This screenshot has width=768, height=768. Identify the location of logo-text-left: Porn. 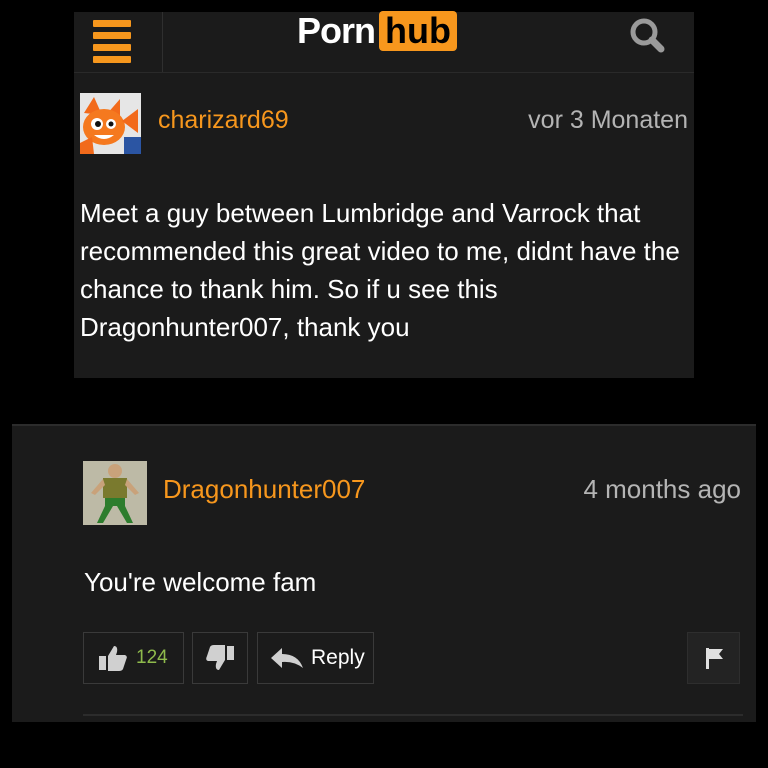
(336, 30).